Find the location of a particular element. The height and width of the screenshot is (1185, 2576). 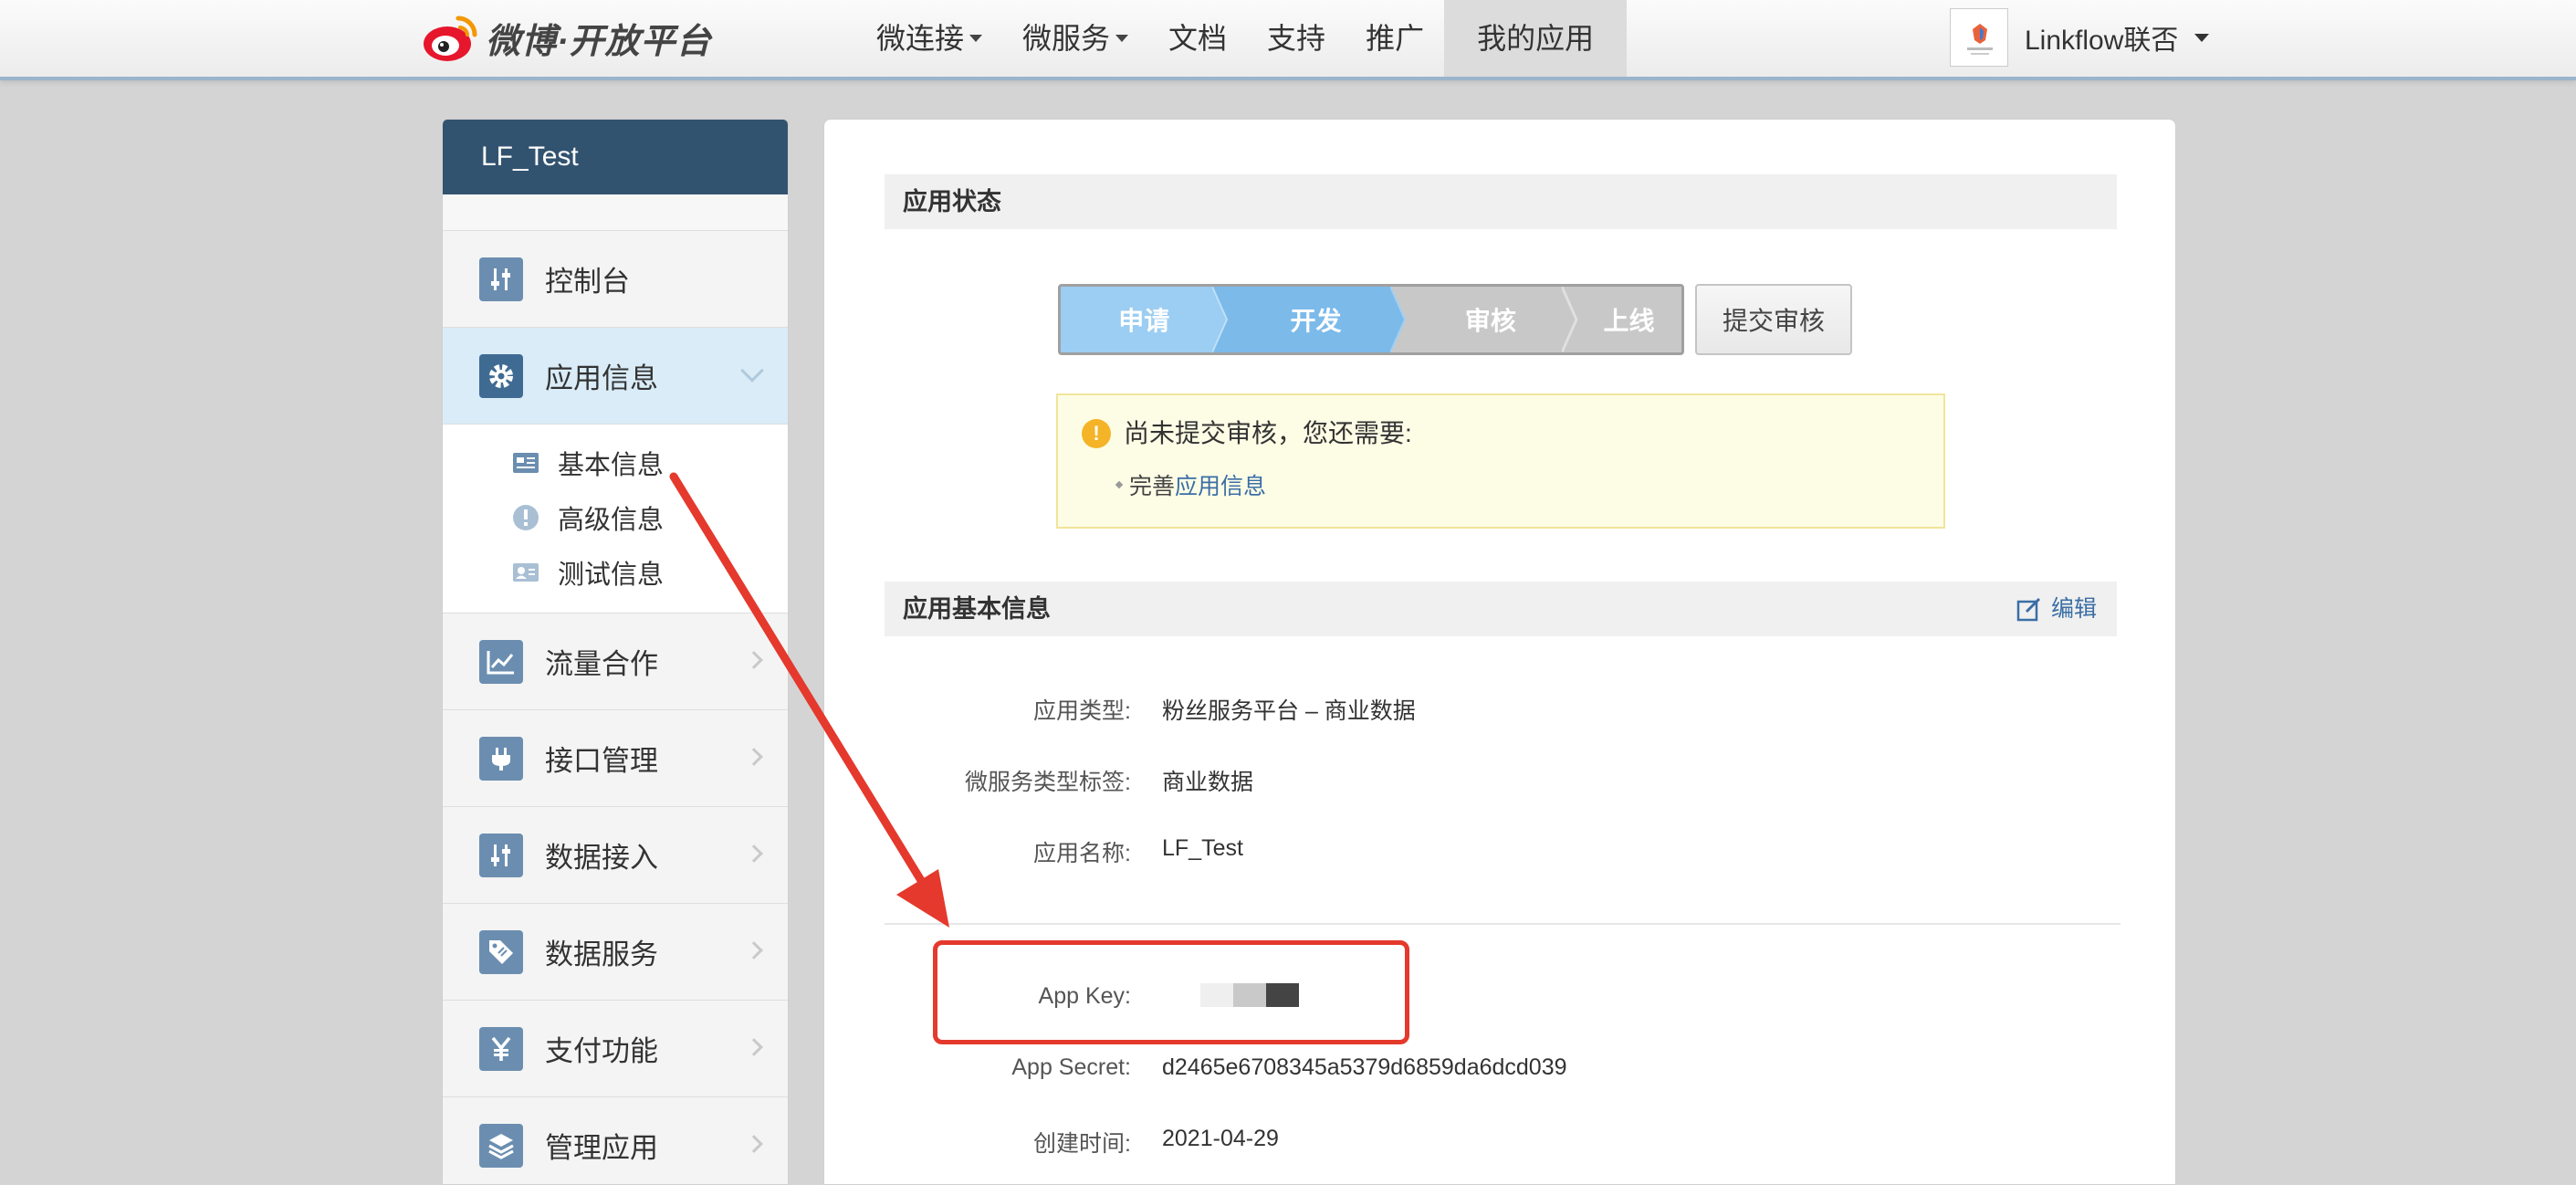

step-label: 上线 is located at coordinates (1629, 321).